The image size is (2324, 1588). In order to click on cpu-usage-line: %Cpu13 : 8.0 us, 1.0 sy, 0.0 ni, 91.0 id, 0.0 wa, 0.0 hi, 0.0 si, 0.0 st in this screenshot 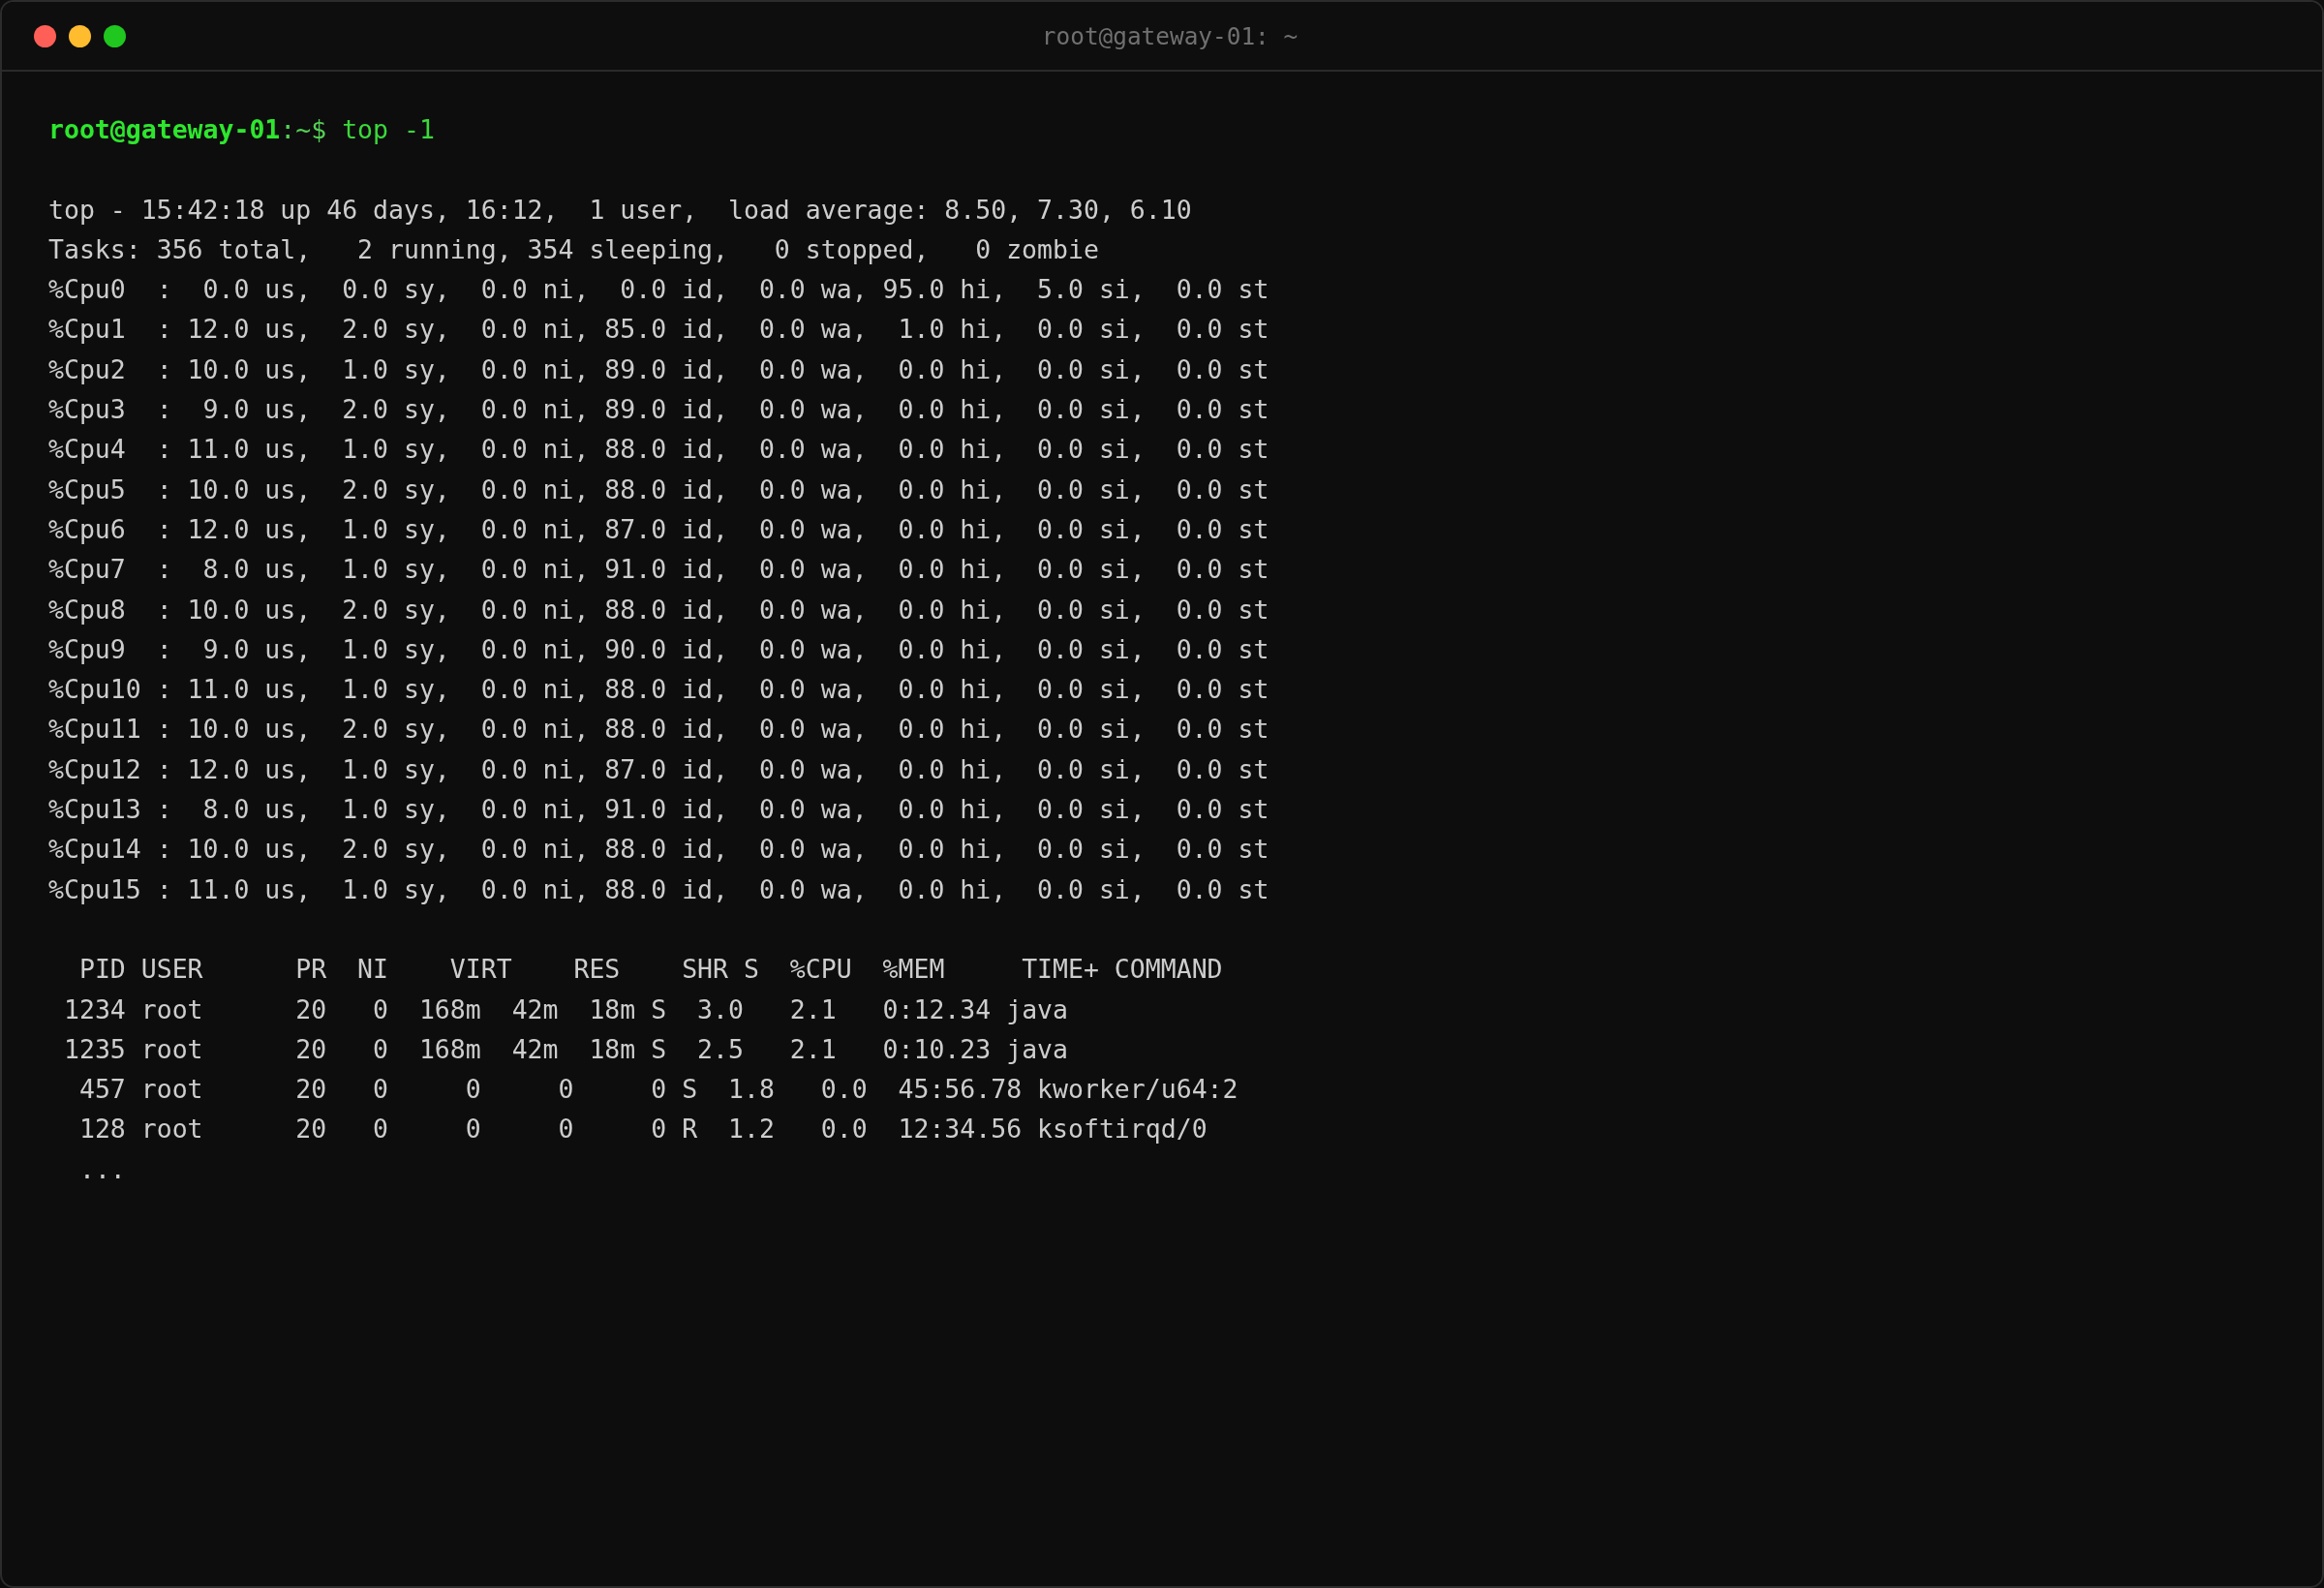, I will do `click(659, 809)`.